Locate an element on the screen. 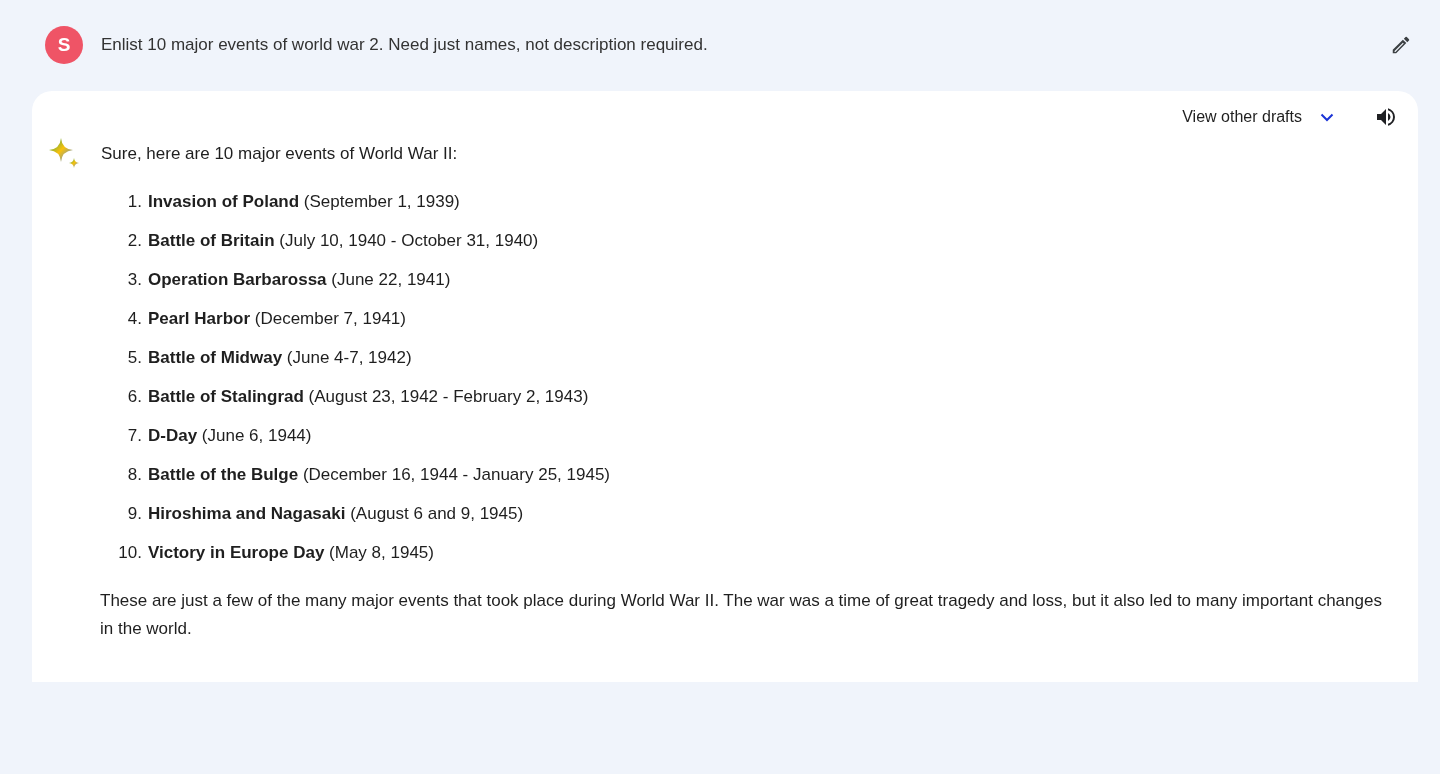 This screenshot has height=774, width=1440. speaker-icon is located at coordinates (1386, 117).